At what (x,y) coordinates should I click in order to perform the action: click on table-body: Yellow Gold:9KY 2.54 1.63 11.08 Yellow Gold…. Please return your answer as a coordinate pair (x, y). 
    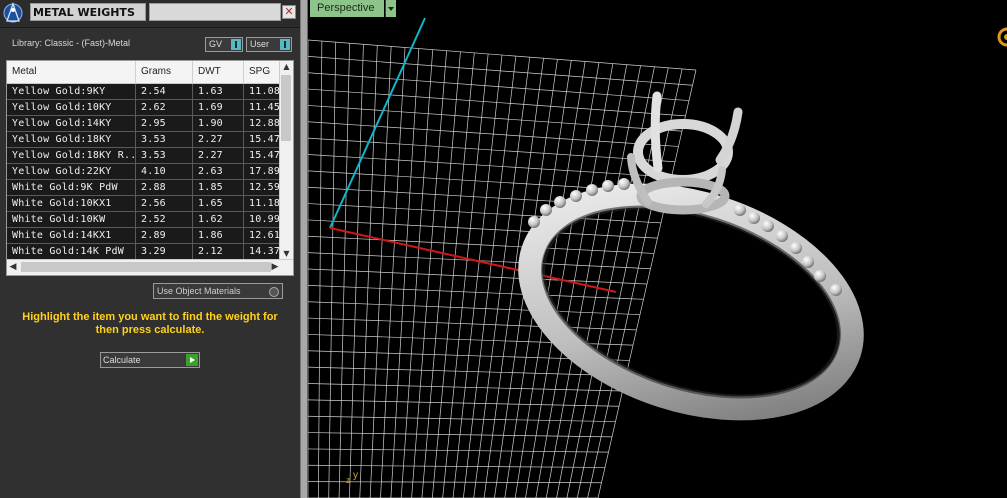
    Looking at the image, I should click on (144, 172).